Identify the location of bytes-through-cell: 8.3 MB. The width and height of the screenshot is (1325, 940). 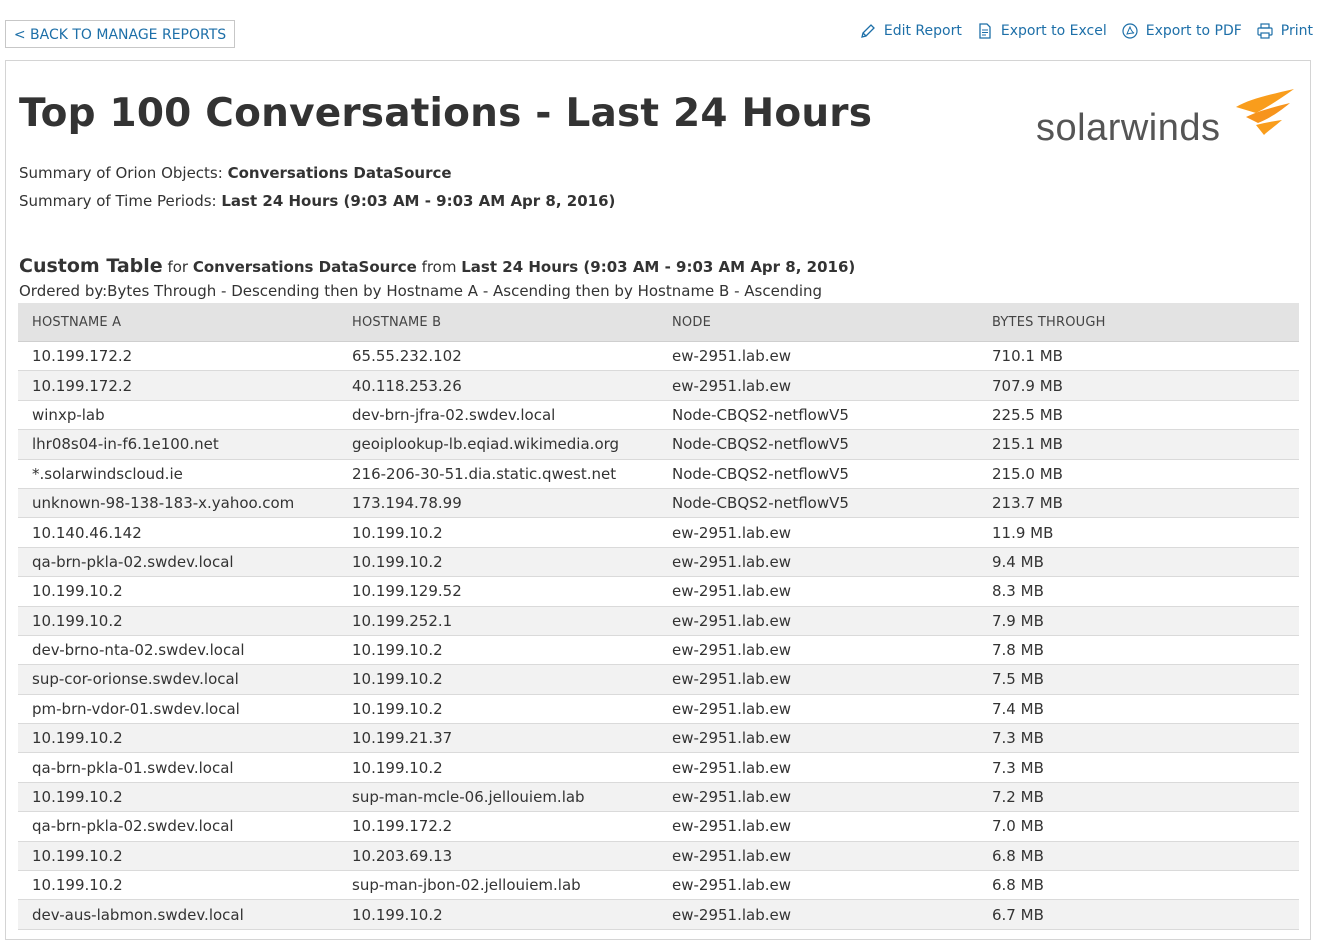
(1138, 591).